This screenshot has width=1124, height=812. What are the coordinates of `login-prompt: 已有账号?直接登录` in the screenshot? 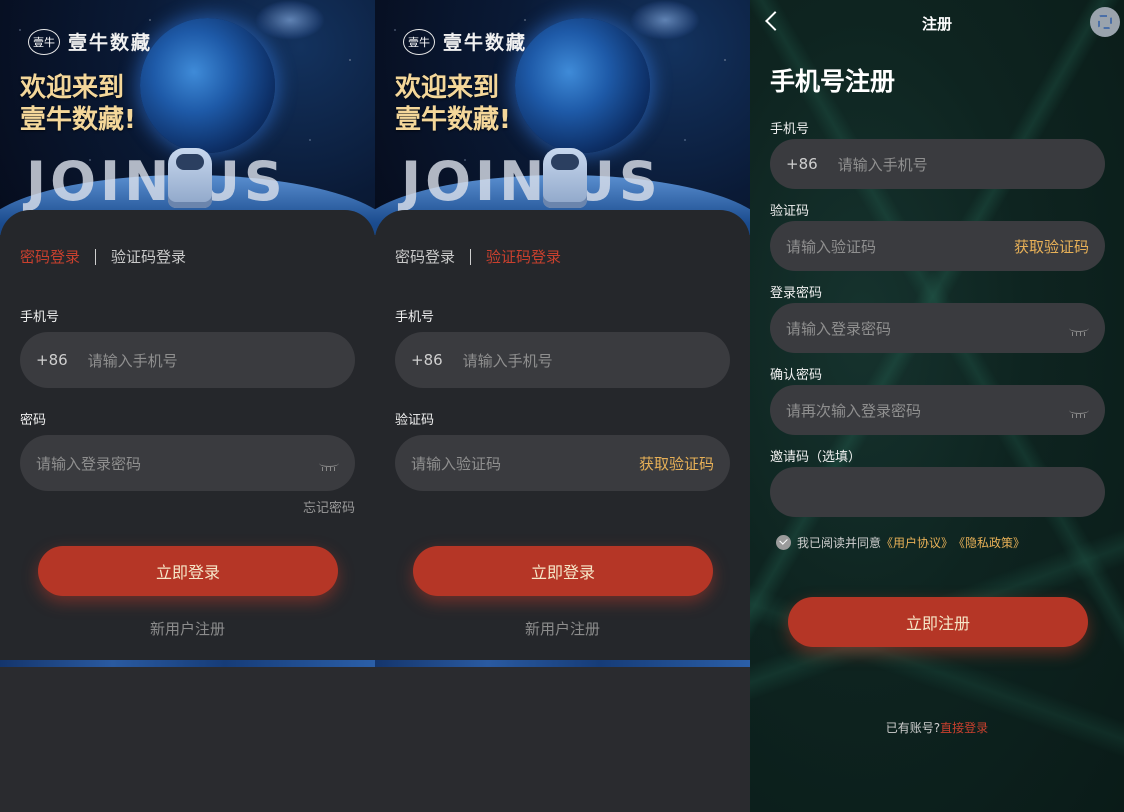 It's located at (937, 727).